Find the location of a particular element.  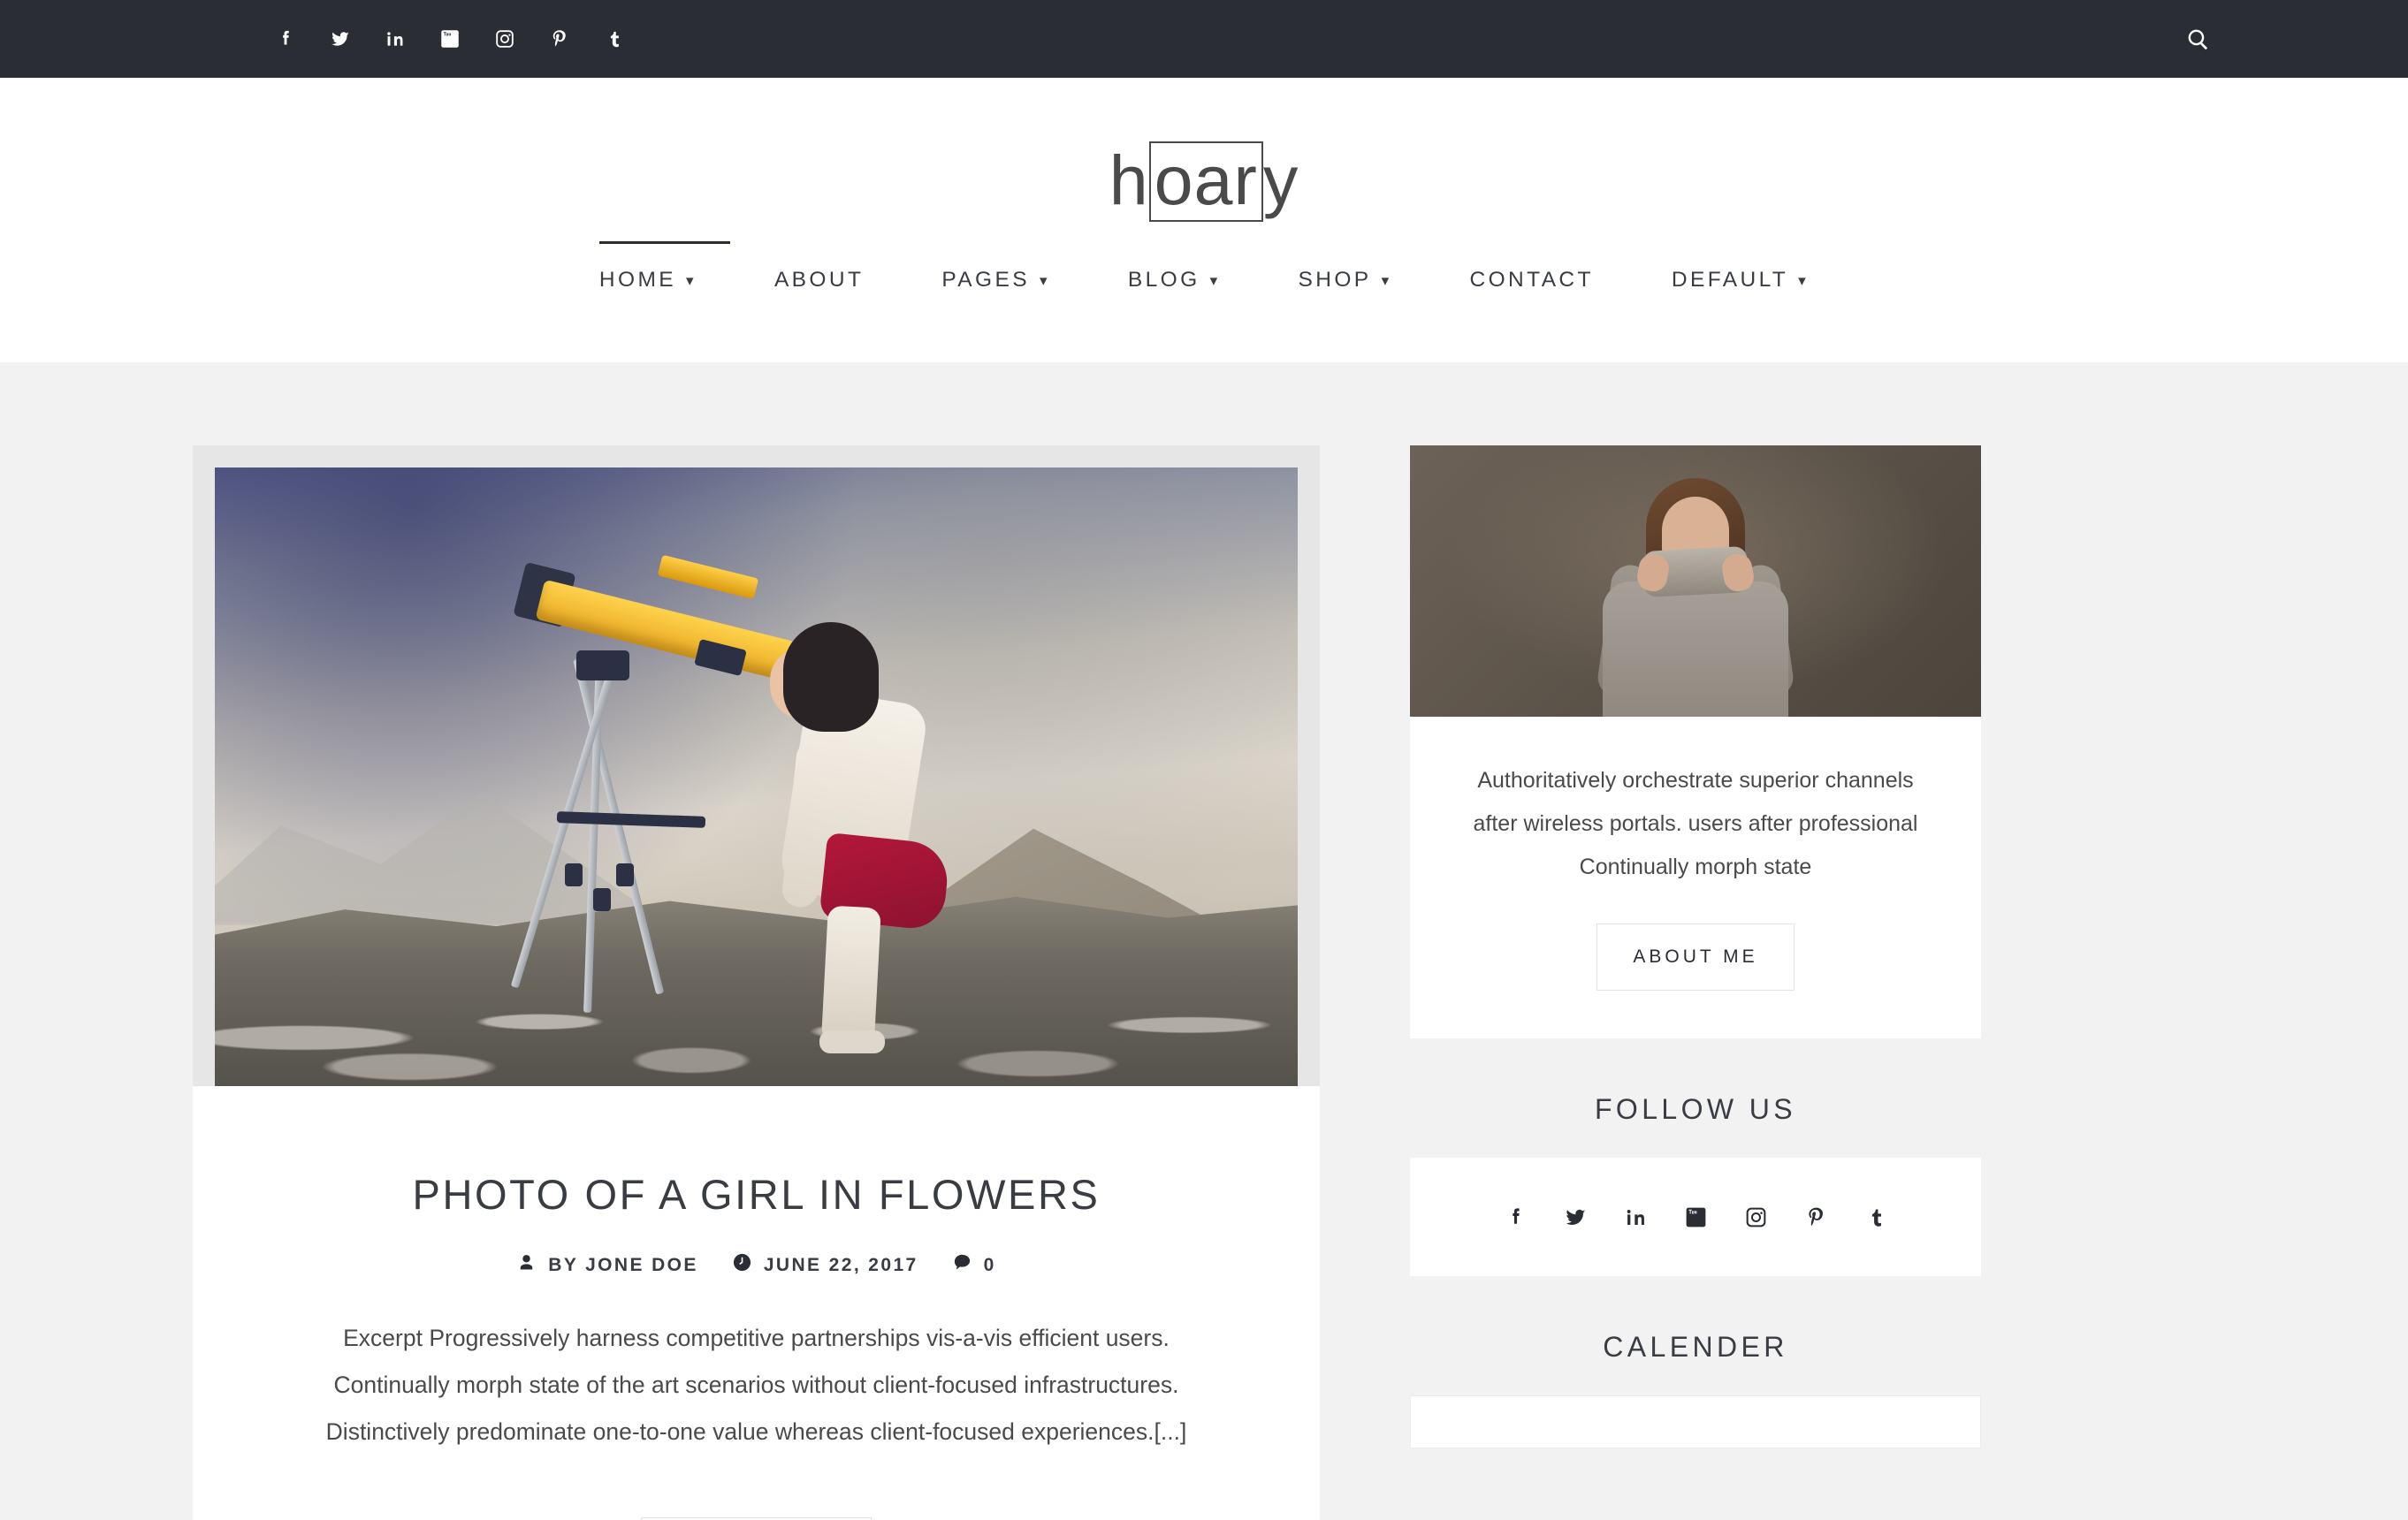

site-logo: h oar y is located at coordinates (1204, 181).